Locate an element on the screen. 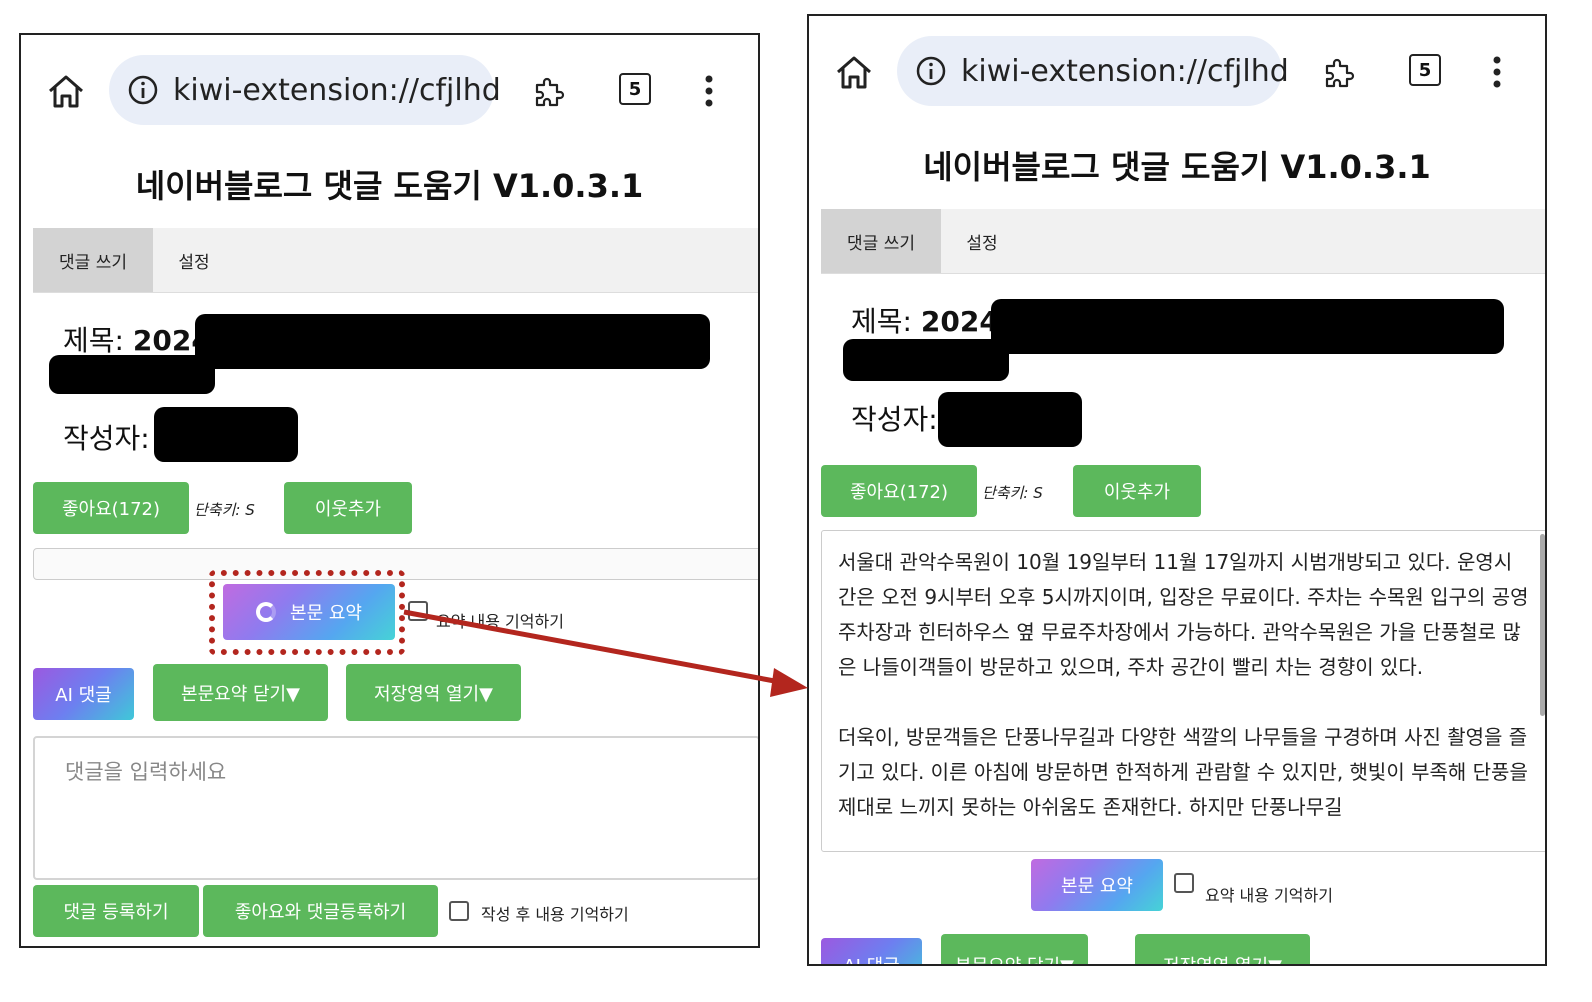 The height and width of the screenshot is (1002, 1592). register-comment-button: 댓글 등록하기 is located at coordinates (116, 911).